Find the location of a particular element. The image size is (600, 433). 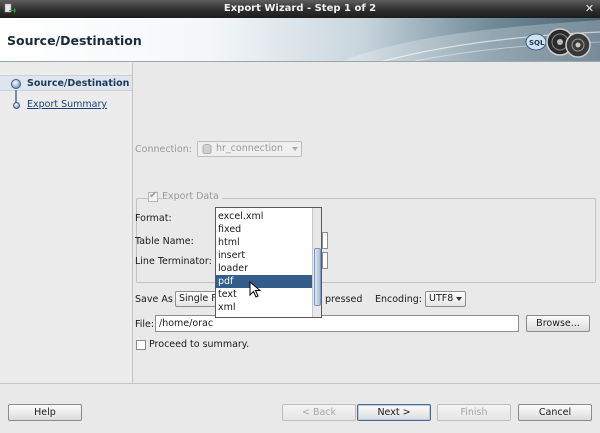

save-as-label: Save As is located at coordinates (154, 299).